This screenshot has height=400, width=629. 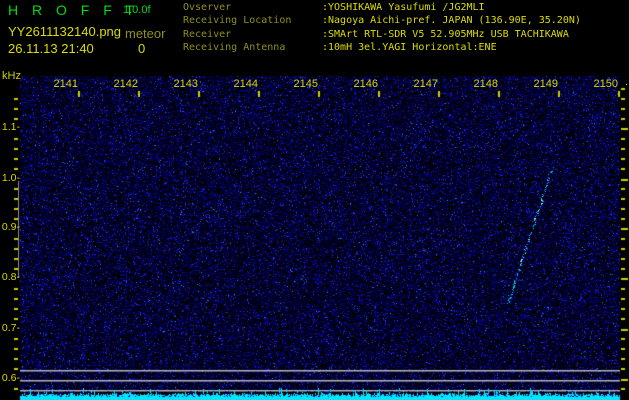 What do you see at coordinates (73, 10) in the screenshot?
I see `app-title: H R O F F T` at bounding box center [73, 10].